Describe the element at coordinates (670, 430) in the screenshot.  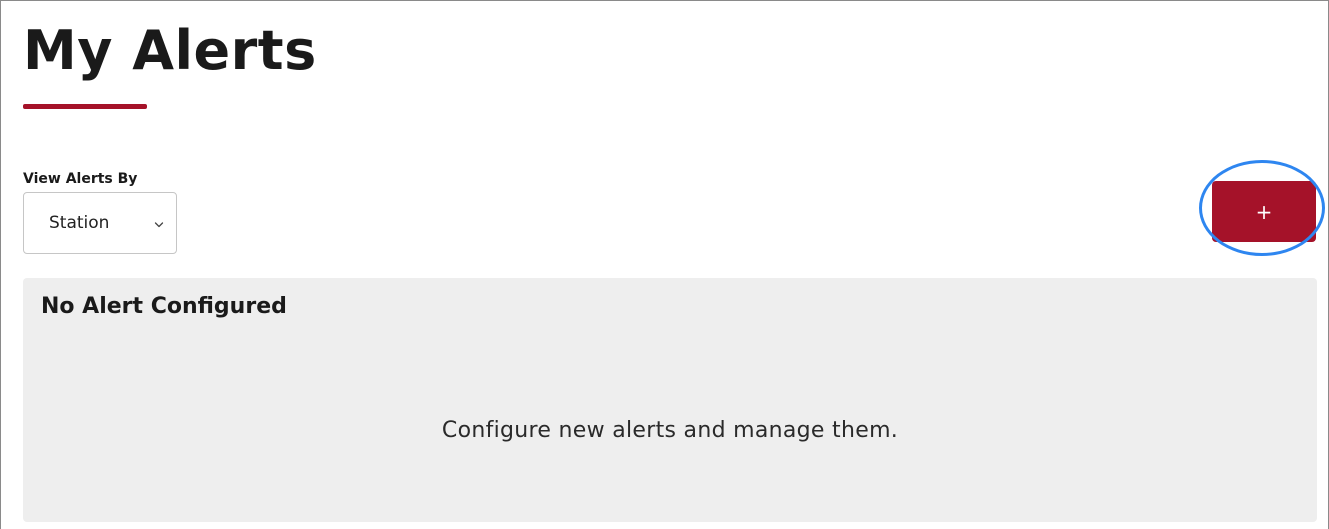
I see `empty-state-message: Configure new alerts and manage them.` at that location.